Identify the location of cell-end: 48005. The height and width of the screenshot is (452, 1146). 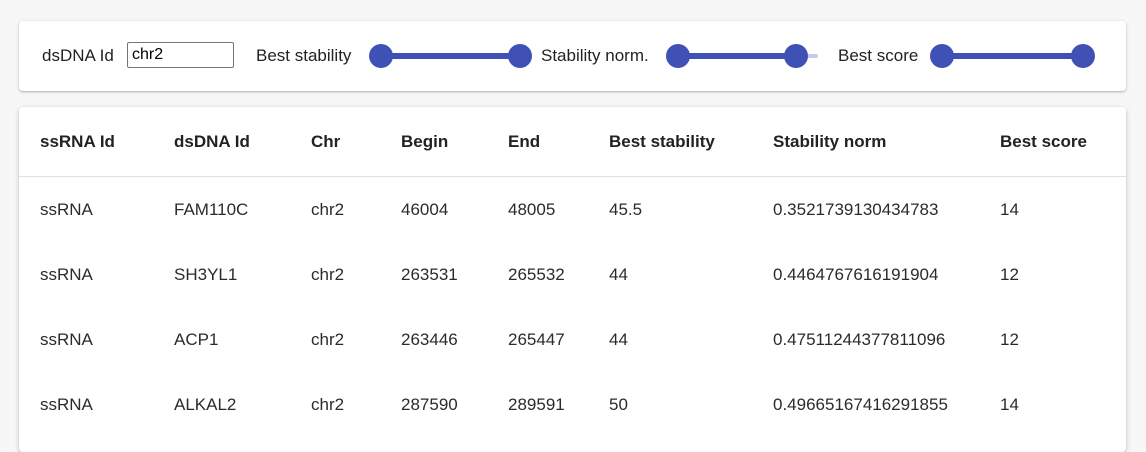
(532, 209).